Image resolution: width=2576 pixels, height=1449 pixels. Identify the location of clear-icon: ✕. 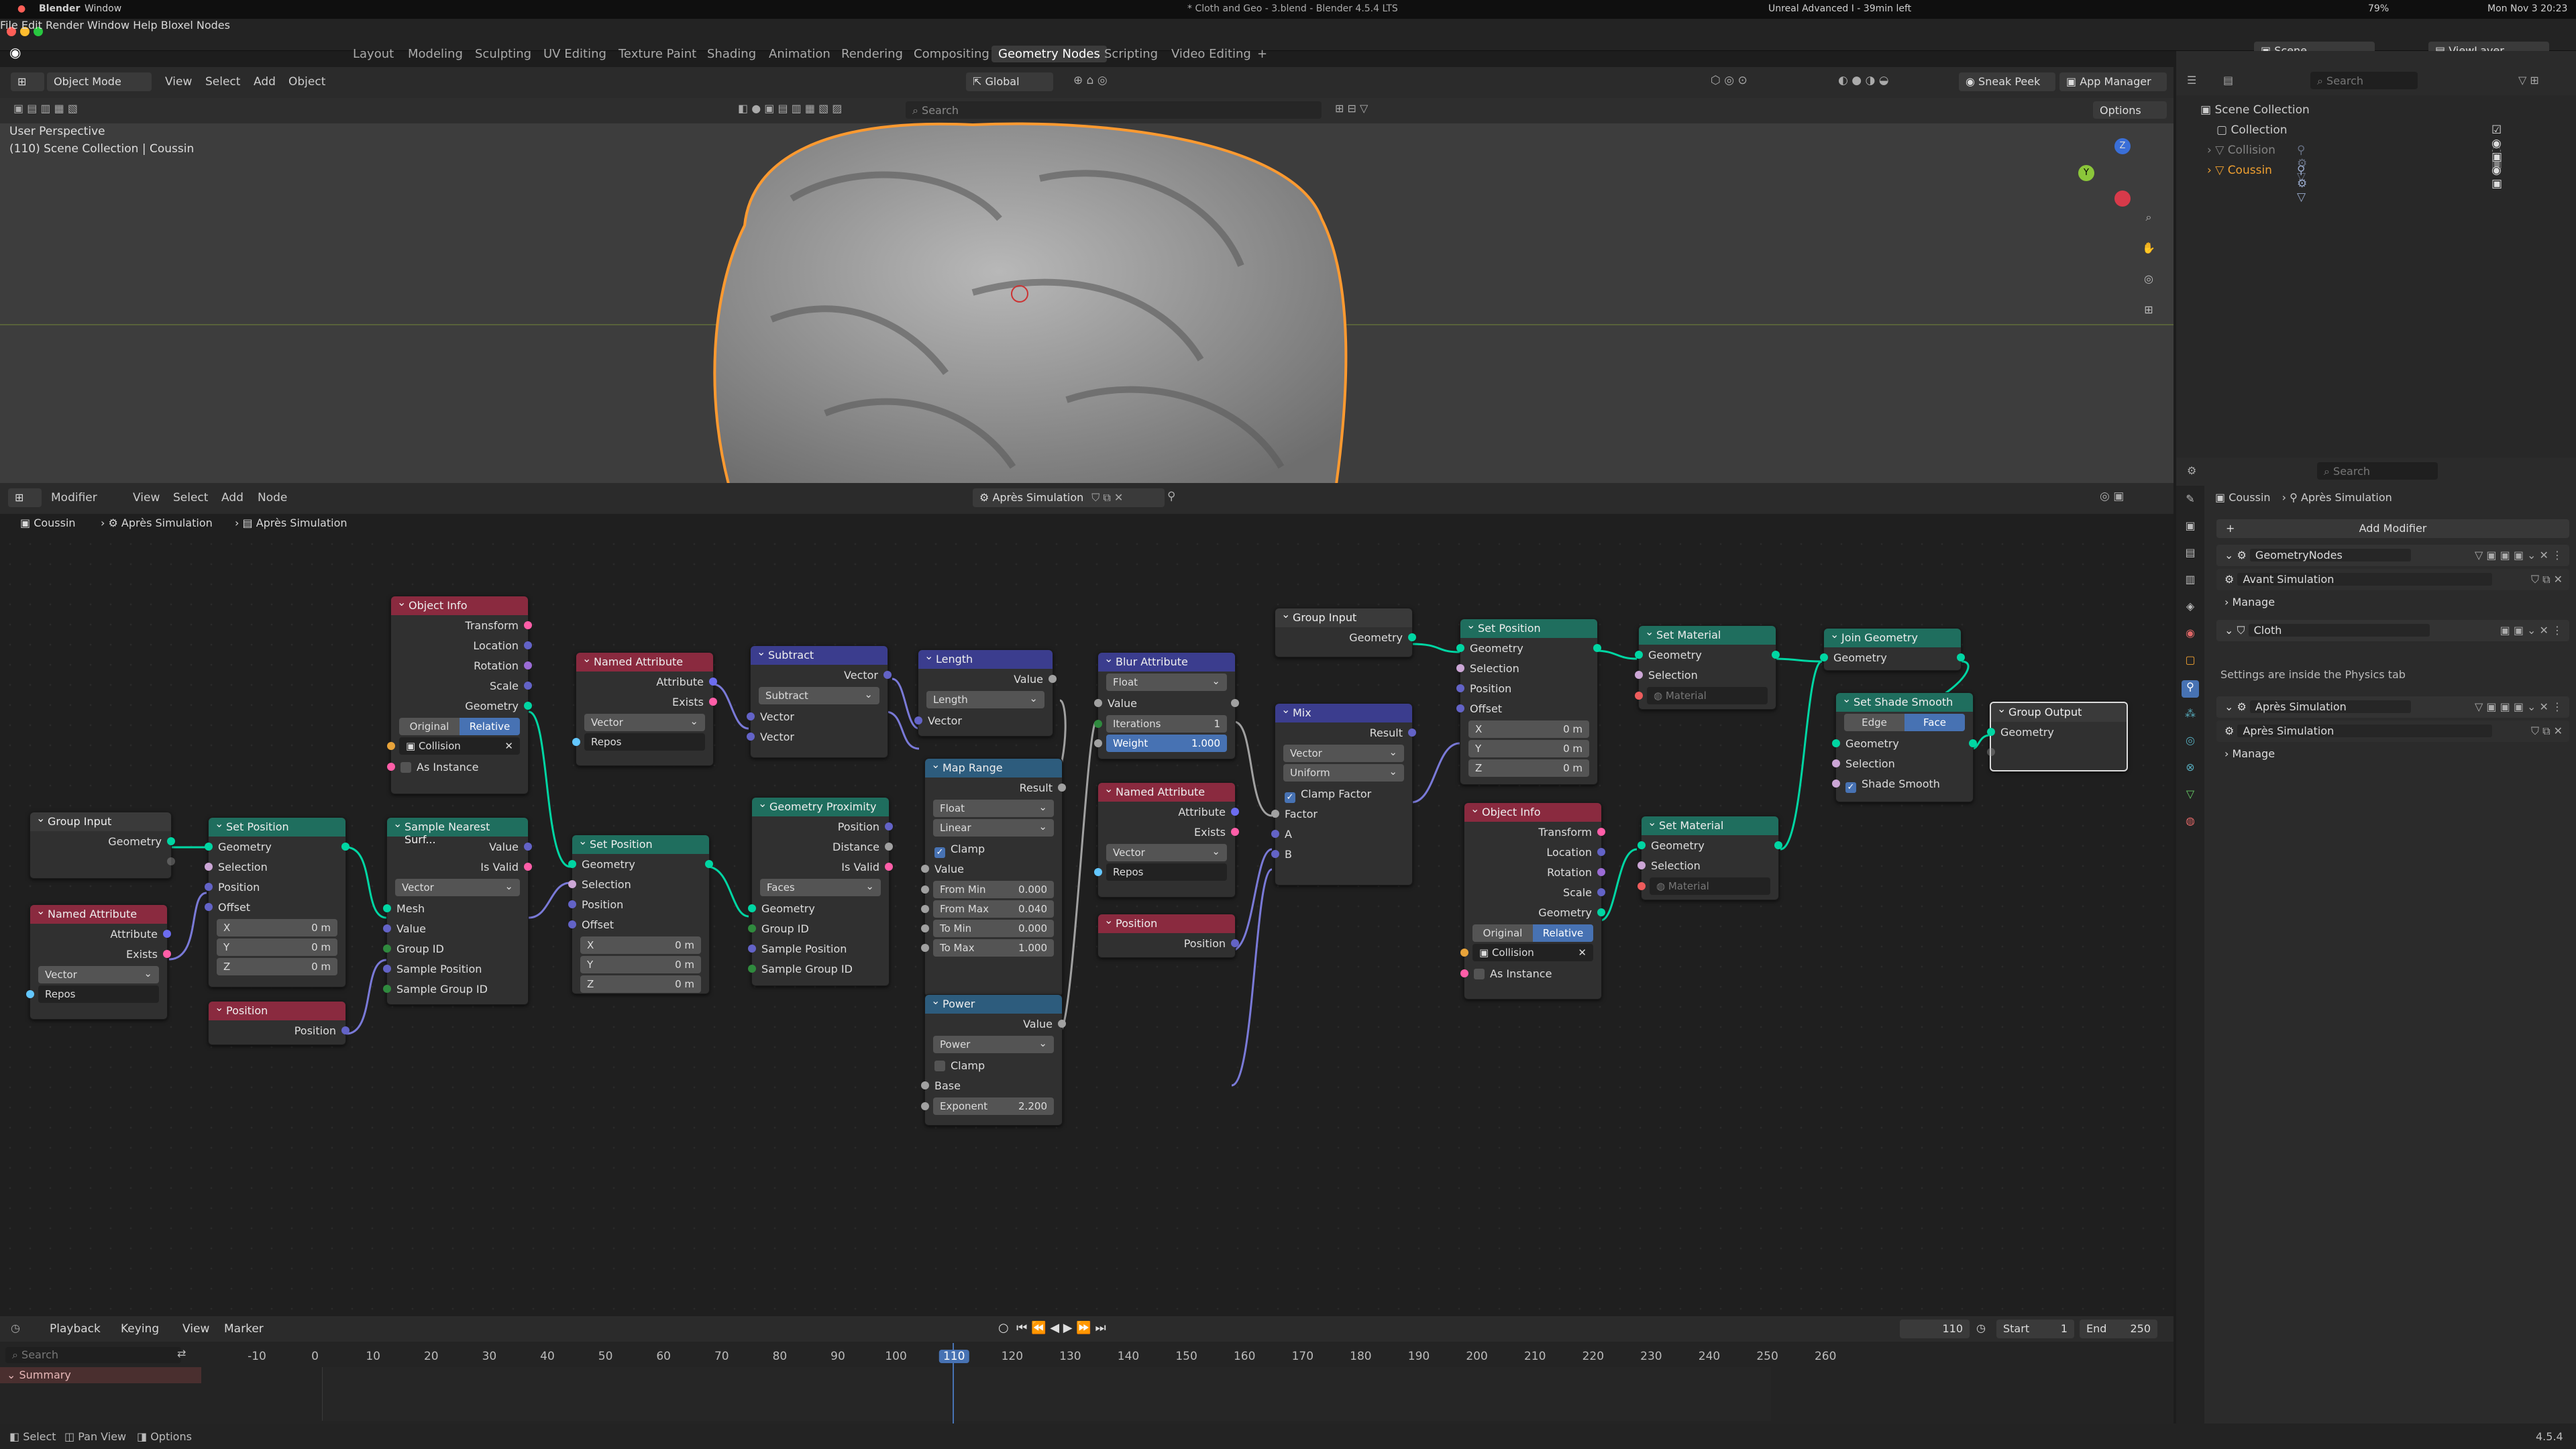
(1582, 953).